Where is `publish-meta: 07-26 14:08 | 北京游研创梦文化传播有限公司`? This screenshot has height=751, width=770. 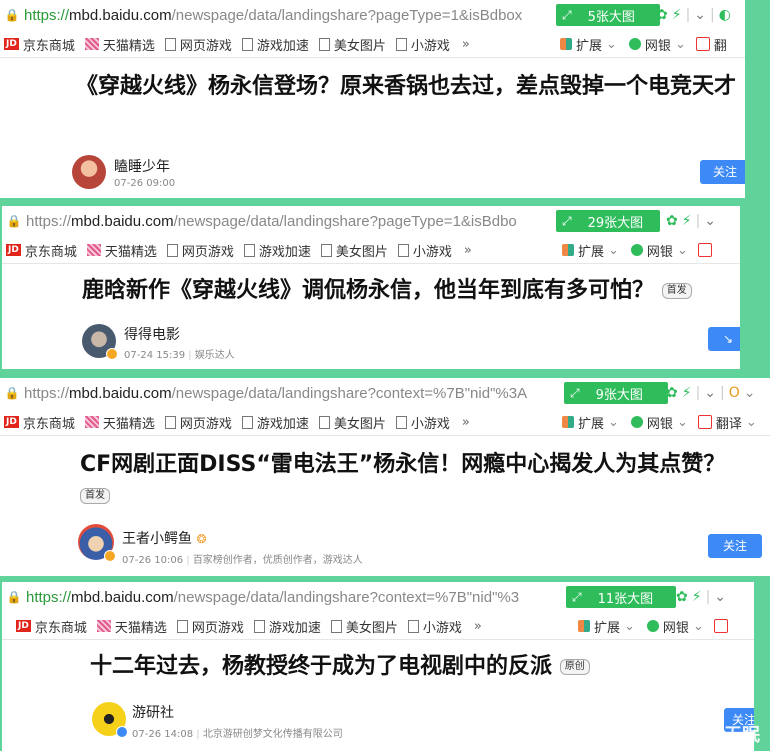 publish-meta: 07-26 14:08 | 北京游研创梦文化传播有限公司 is located at coordinates (237, 734).